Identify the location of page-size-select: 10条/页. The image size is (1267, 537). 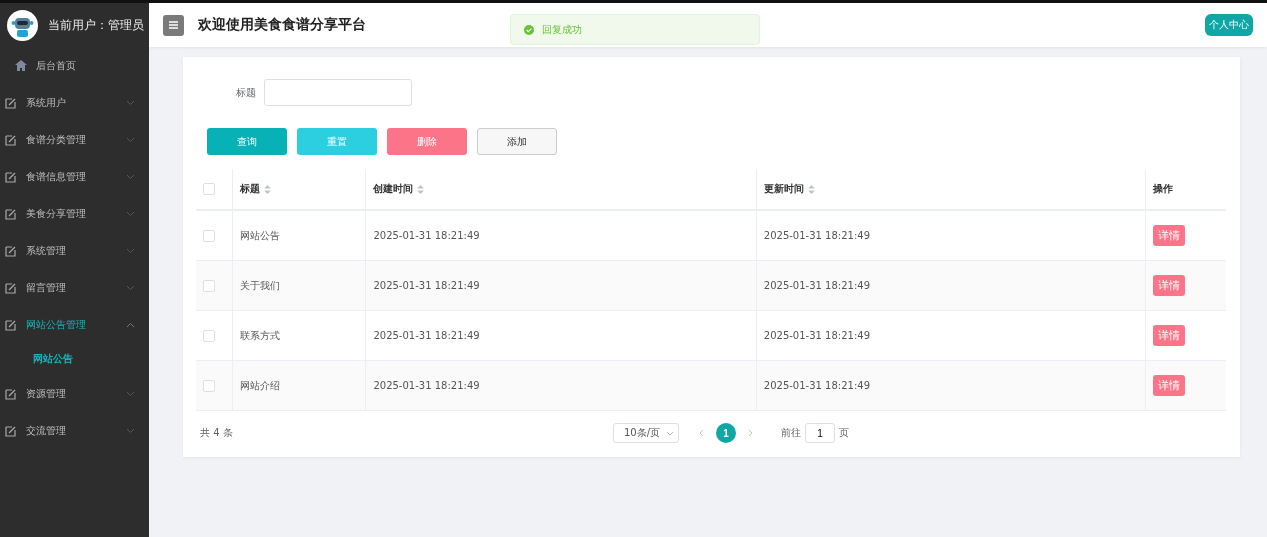
(646, 433).